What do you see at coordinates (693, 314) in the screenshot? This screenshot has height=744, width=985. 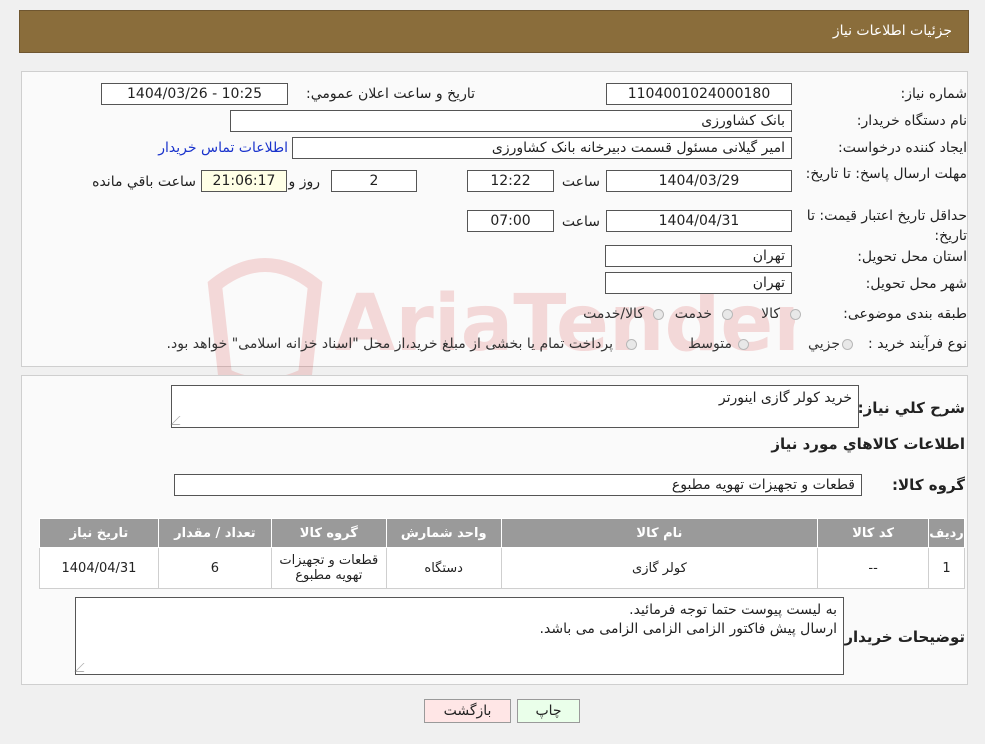 I see `category-service-label: خدمت` at bounding box center [693, 314].